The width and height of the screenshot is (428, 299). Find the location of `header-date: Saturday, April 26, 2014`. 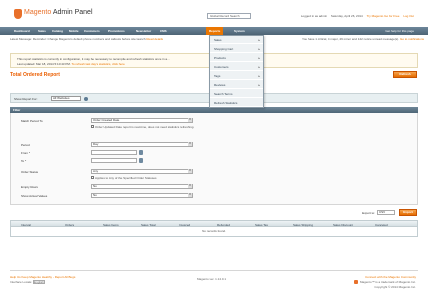

header-date: Saturday, April 26, 2014 is located at coordinates (346, 16).